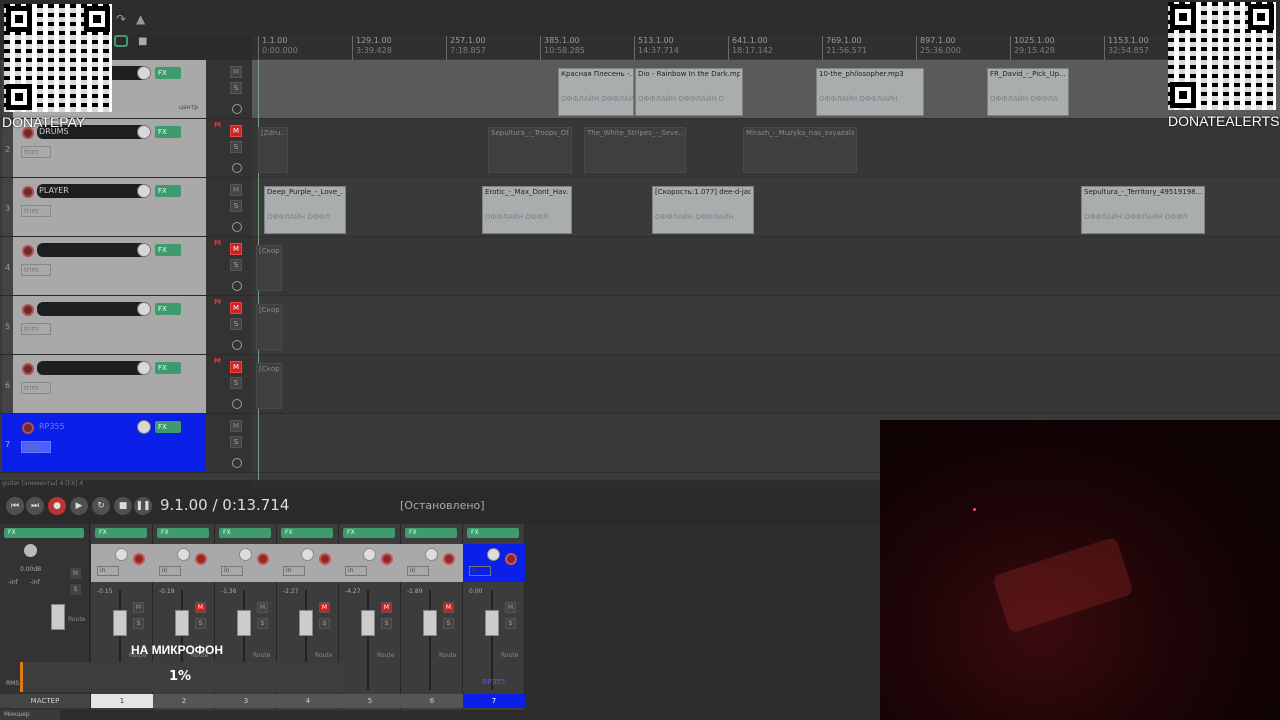  Describe the element at coordinates (246, 701) in the screenshot. I see `strip-number: 3` at that location.